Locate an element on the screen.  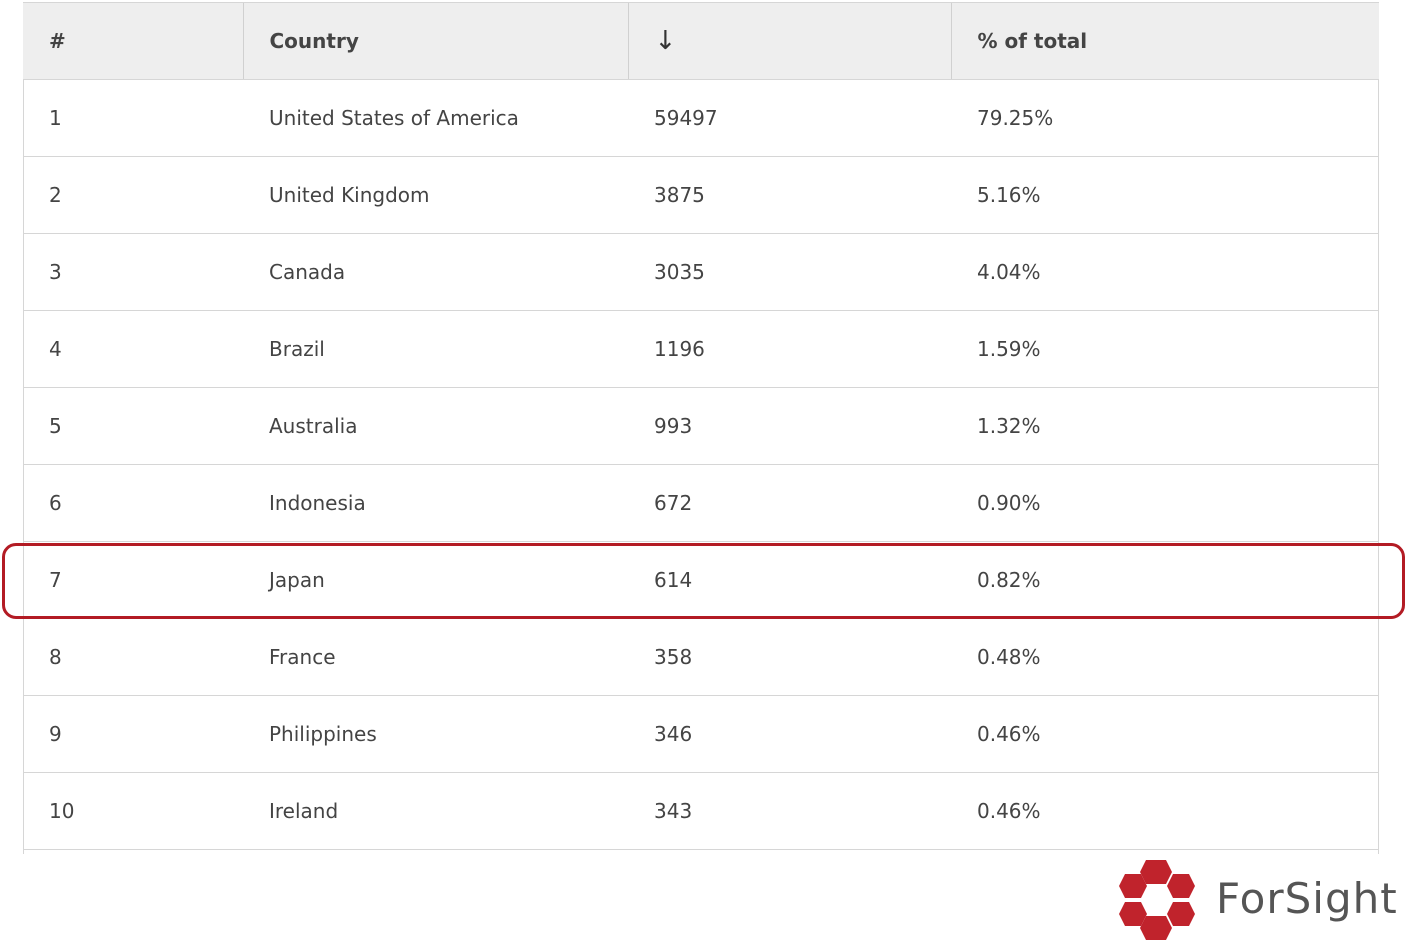
table-row: 8 France 358 0.48% is located at coordinates (701, 657).